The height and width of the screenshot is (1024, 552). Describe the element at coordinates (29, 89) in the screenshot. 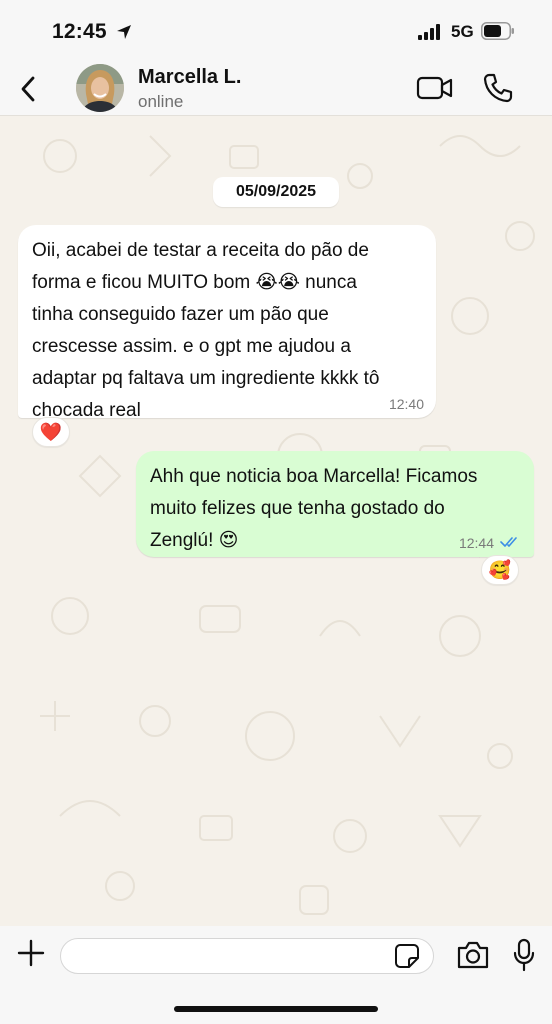

I see `back-button` at that location.